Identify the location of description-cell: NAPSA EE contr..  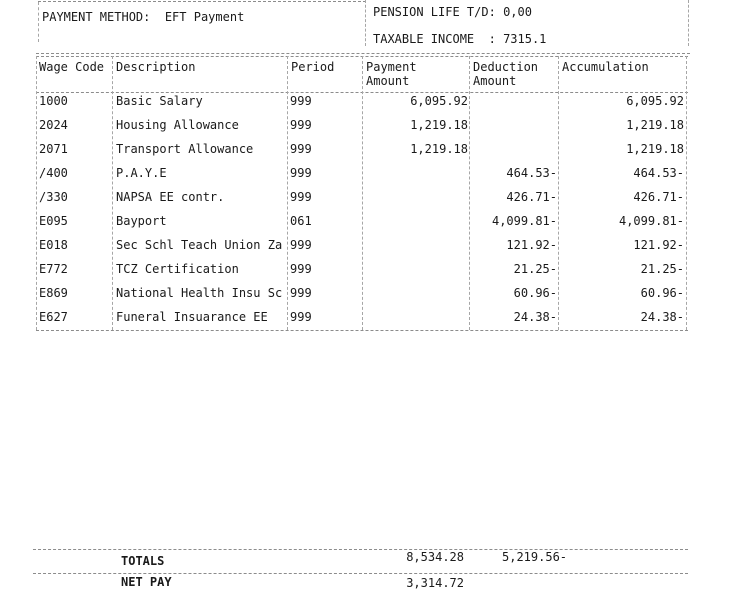
(170, 197).